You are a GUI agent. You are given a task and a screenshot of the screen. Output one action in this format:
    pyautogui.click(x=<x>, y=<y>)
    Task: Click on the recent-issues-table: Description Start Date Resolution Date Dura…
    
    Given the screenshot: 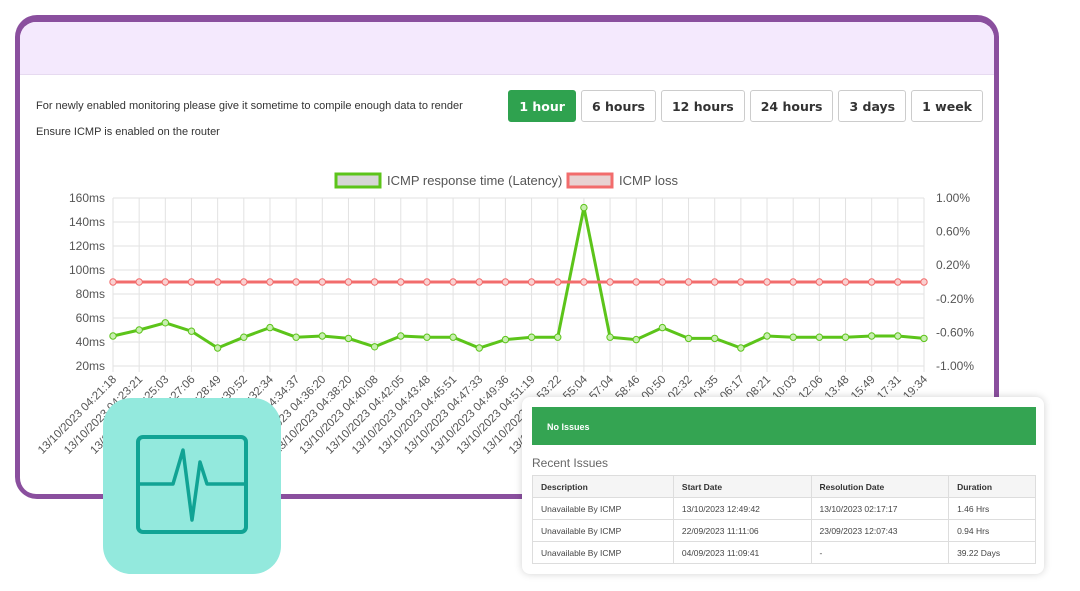 What is the action you would take?
    pyautogui.click(x=784, y=519)
    